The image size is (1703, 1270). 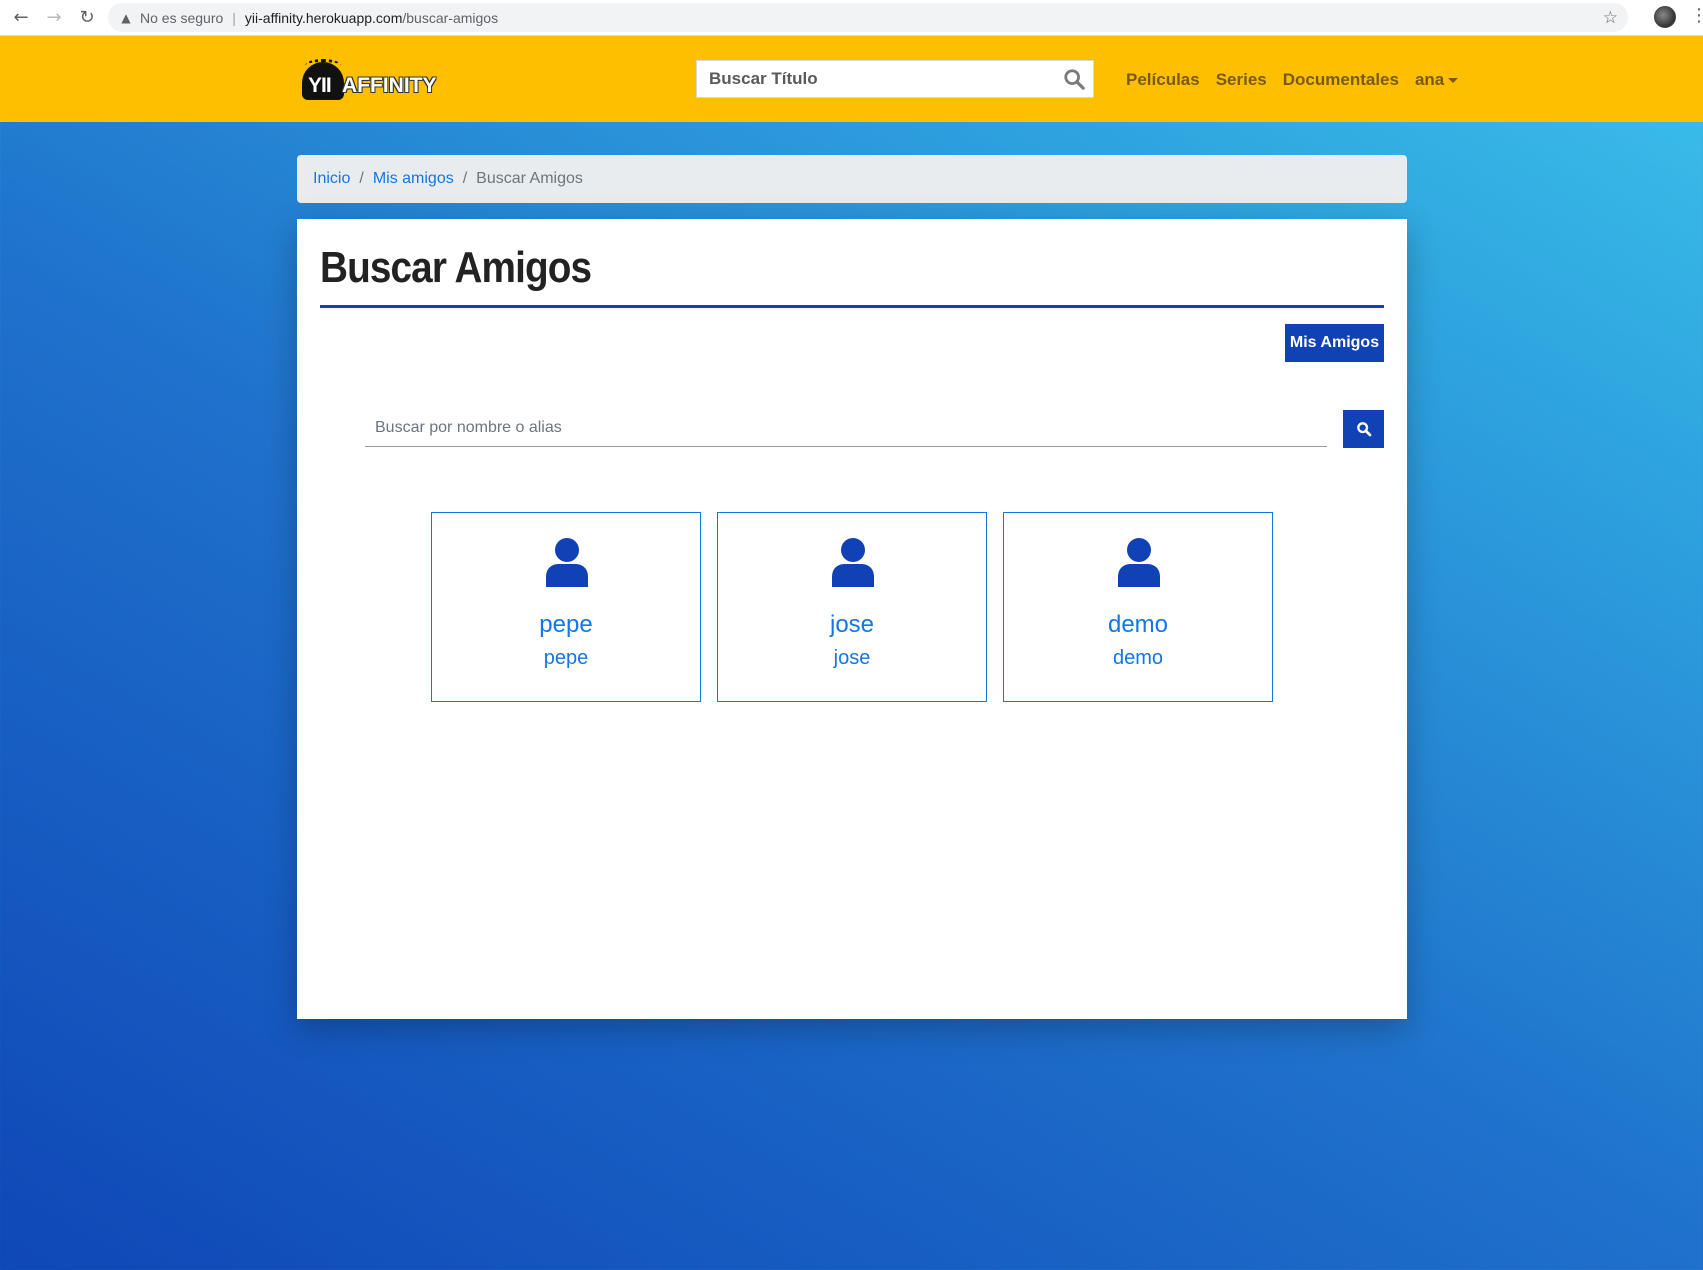 I want to click on user-menu-toggle: ana, so click(x=1436, y=80).